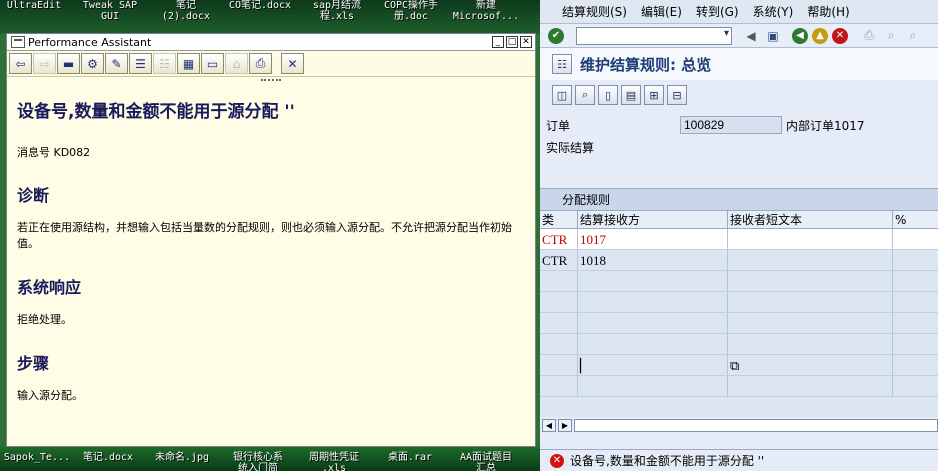  I want to click on desktop-icon: Tweak SAP GUI, so click(110, 11).